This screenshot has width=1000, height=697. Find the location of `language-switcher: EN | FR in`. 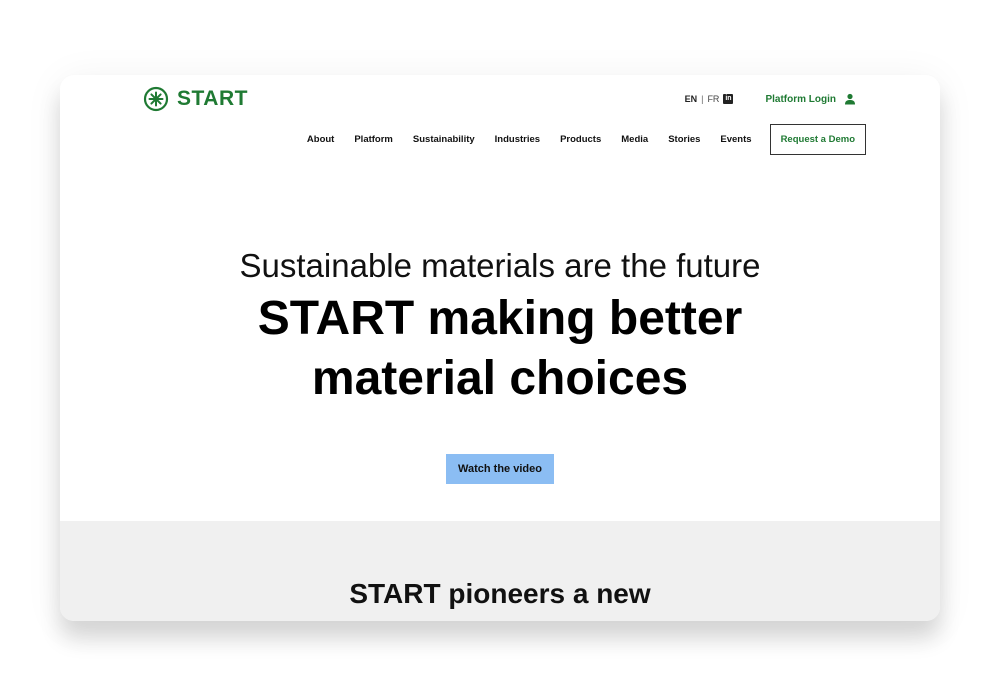

language-switcher: EN | FR in is located at coordinates (709, 99).